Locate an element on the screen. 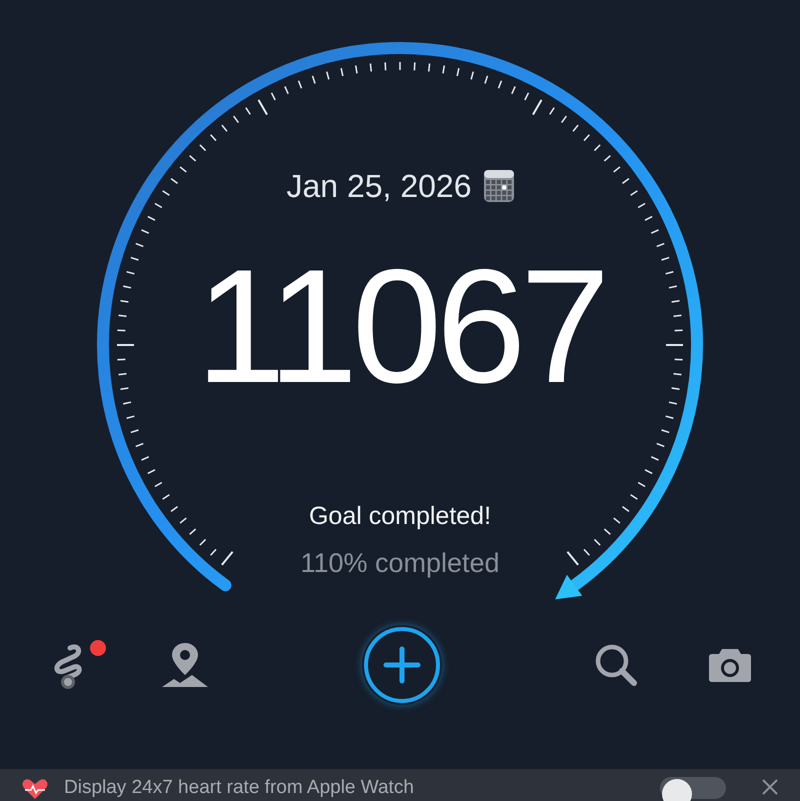 The image size is (800, 801). progress-text: 110% completed is located at coordinates (400, 563).